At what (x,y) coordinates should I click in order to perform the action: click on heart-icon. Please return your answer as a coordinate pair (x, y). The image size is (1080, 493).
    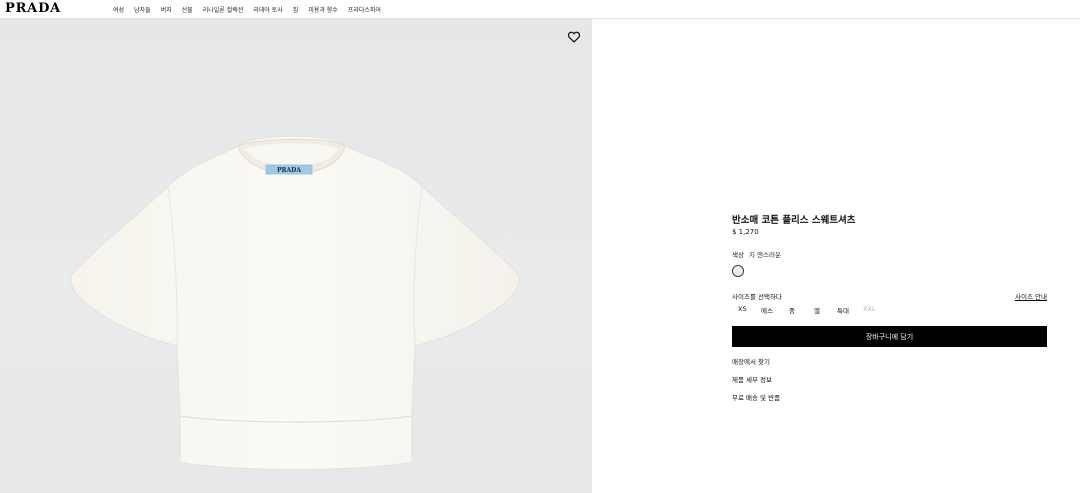
    Looking at the image, I should click on (574, 37).